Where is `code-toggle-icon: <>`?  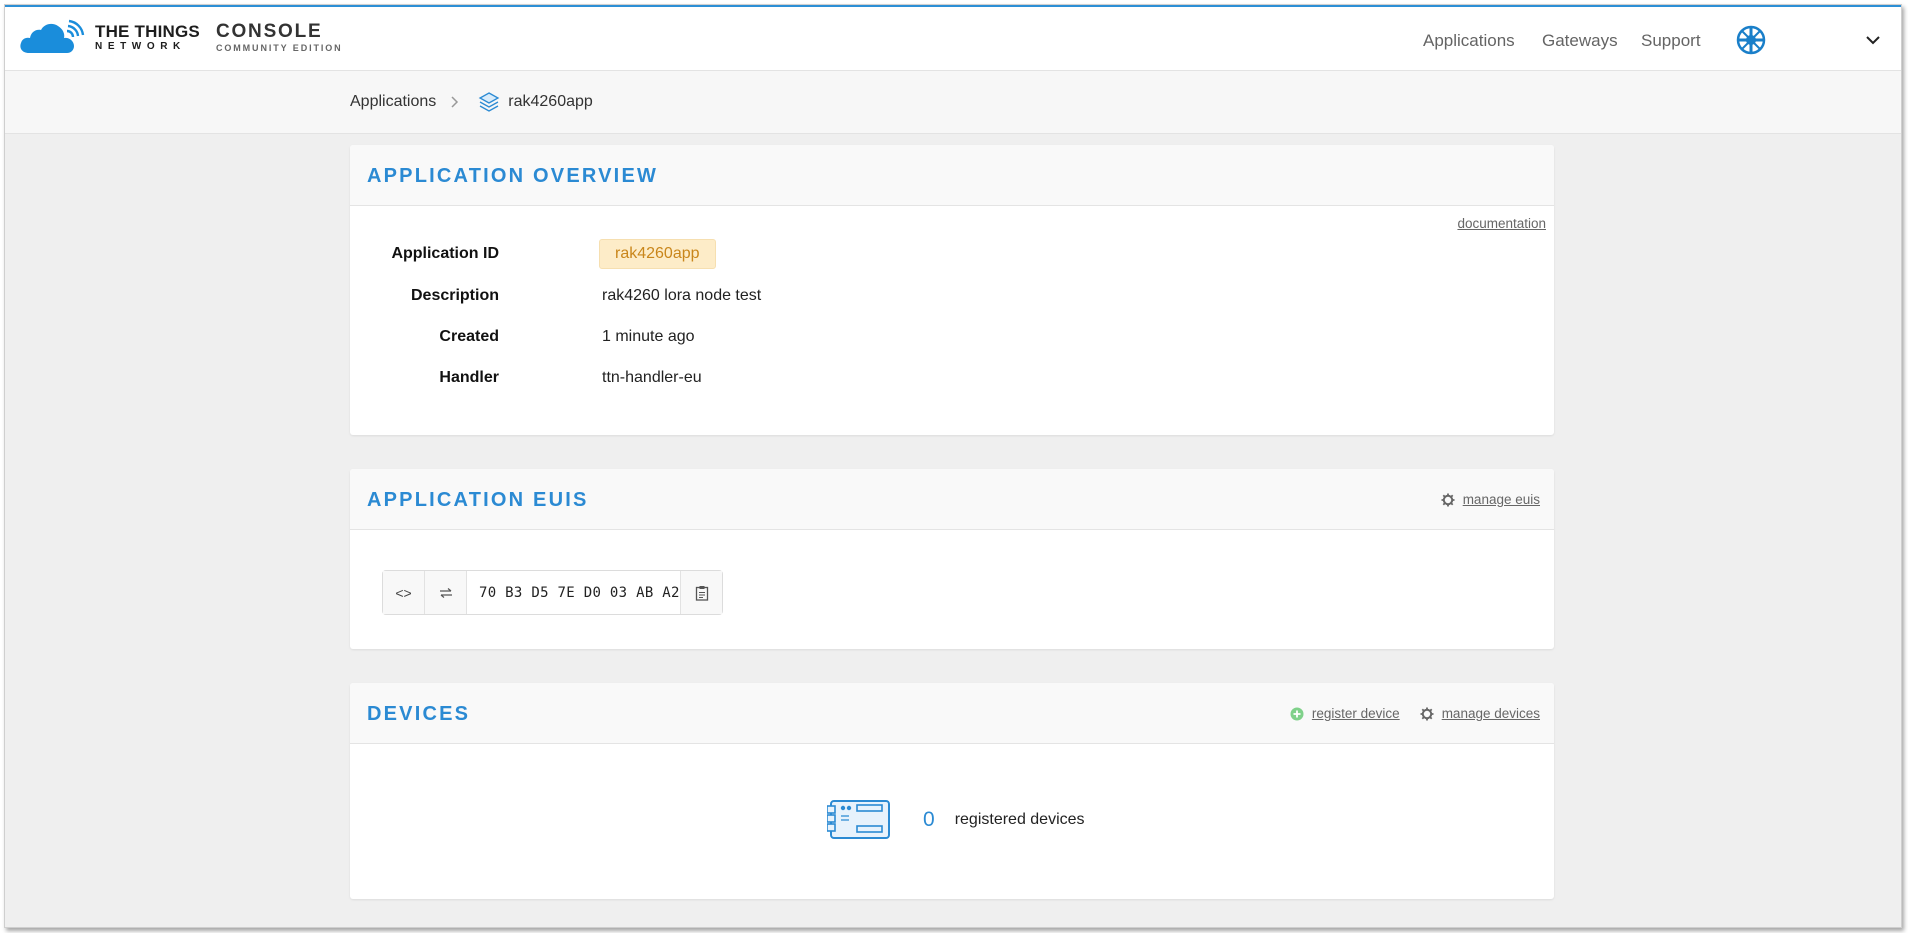
code-toggle-icon: <> is located at coordinates (404, 592).